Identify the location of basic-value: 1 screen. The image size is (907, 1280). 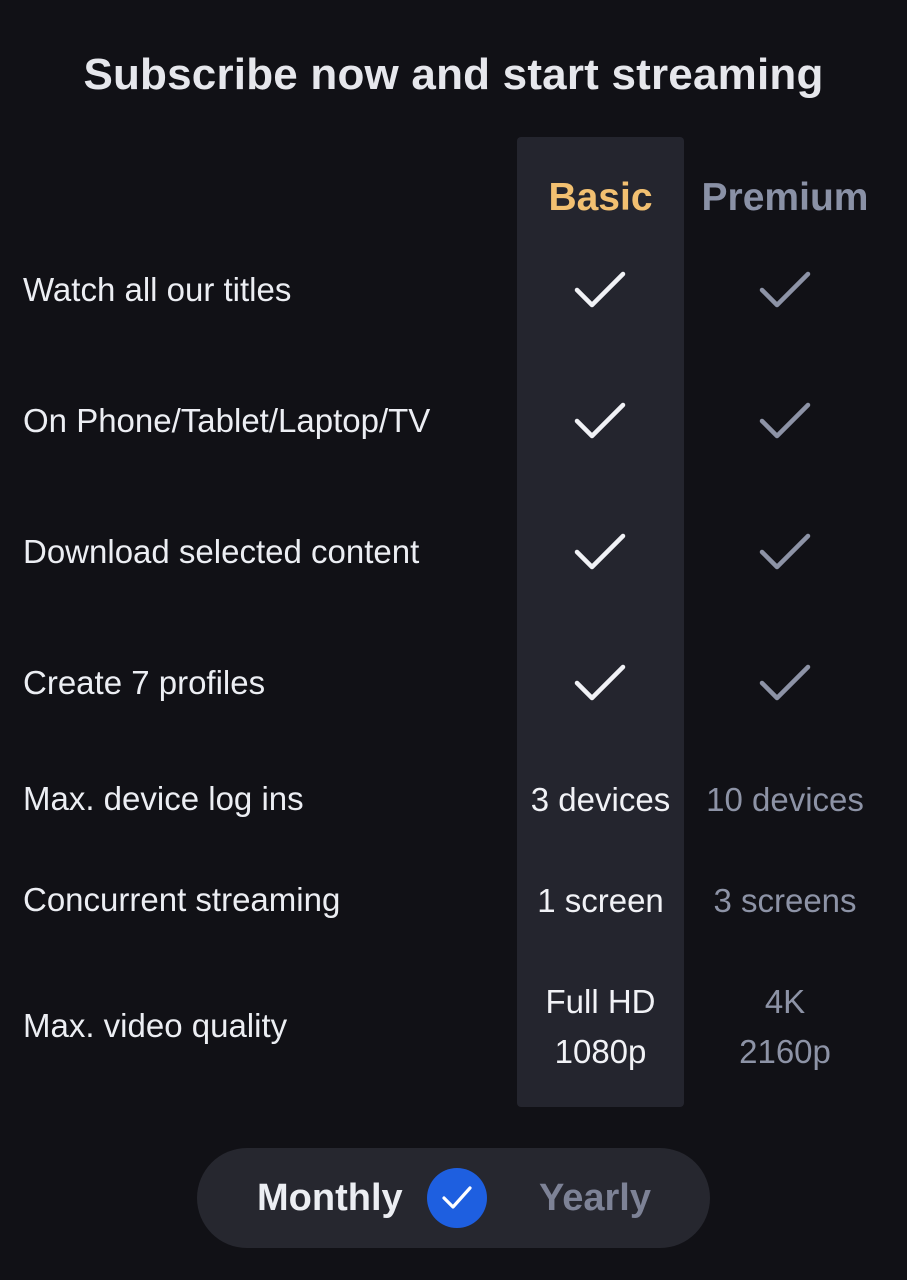
(600, 900).